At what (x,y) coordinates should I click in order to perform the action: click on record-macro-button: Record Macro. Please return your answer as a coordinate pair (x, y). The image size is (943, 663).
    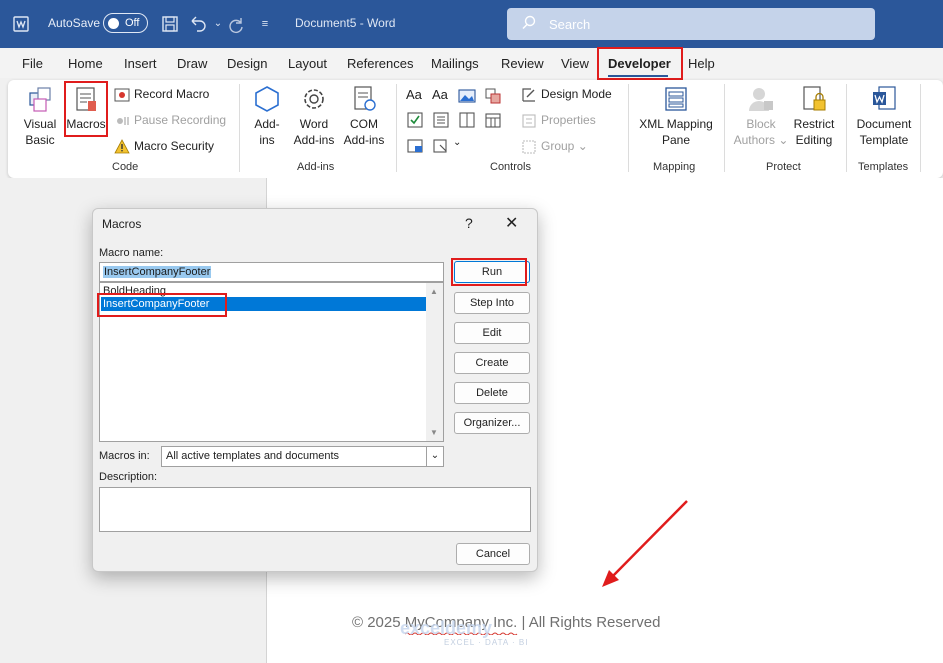
    Looking at the image, I should click on (161, 95).